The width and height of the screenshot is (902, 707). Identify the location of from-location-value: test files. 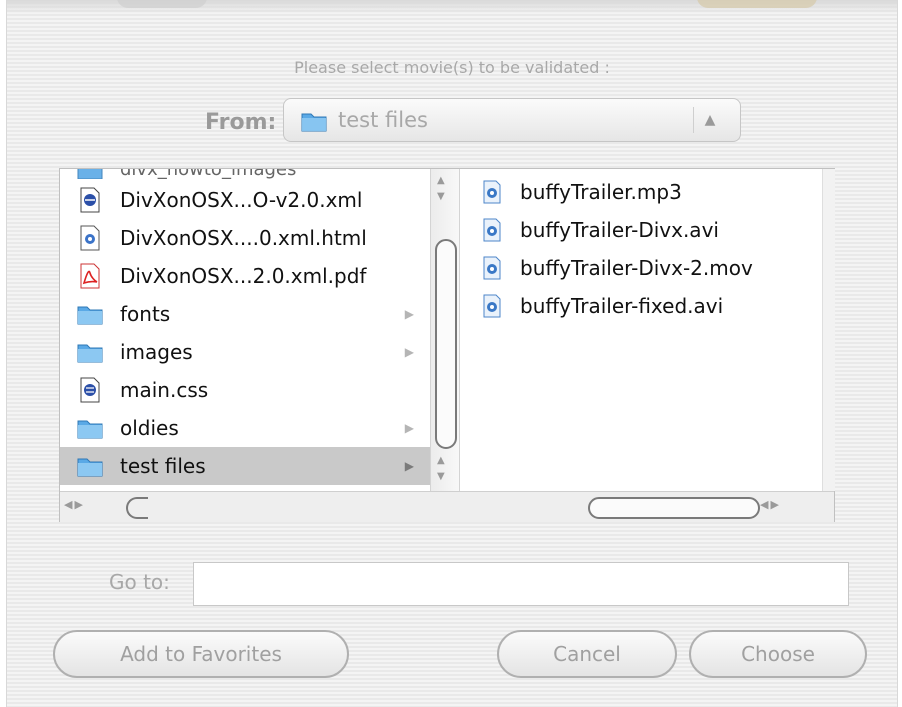
(383, 120).